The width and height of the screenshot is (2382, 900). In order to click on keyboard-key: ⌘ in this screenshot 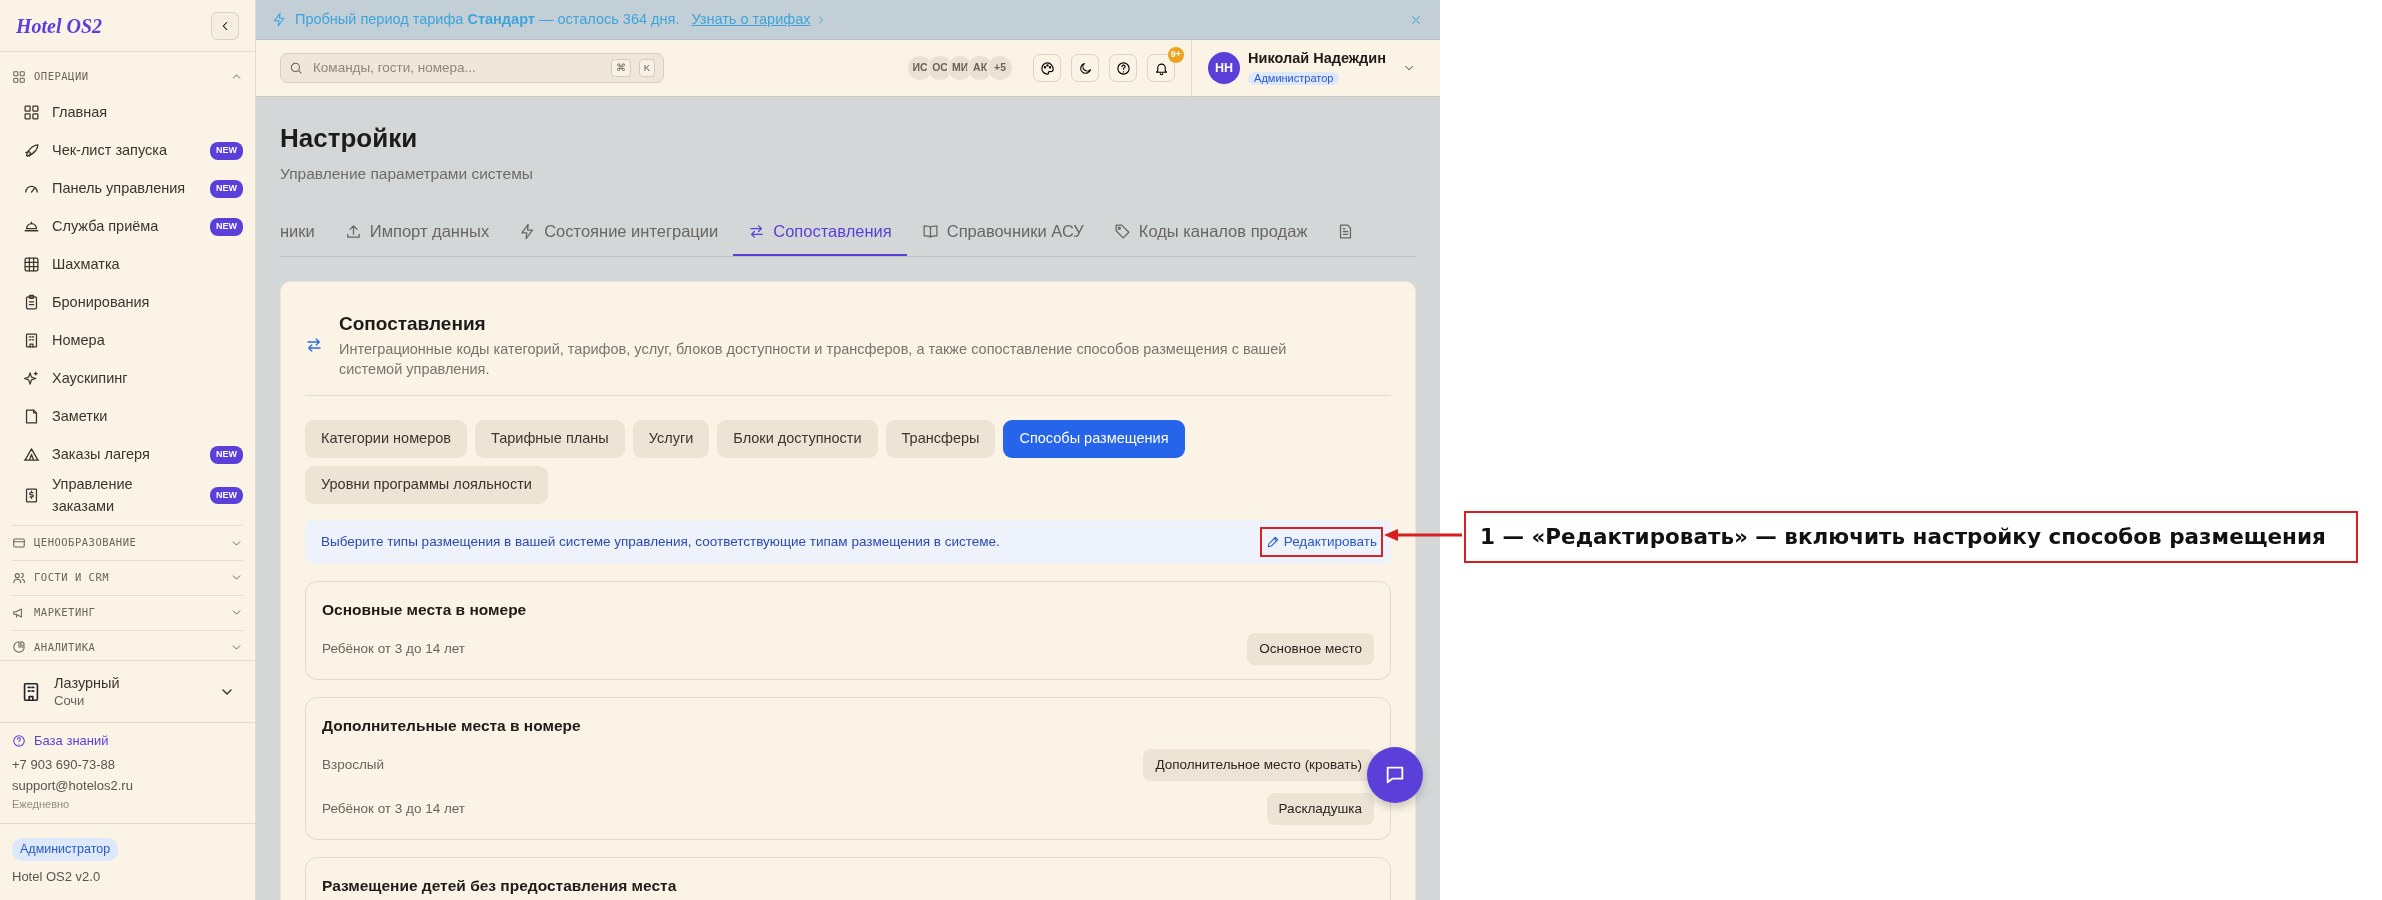, I will do `click(620, 68)`.